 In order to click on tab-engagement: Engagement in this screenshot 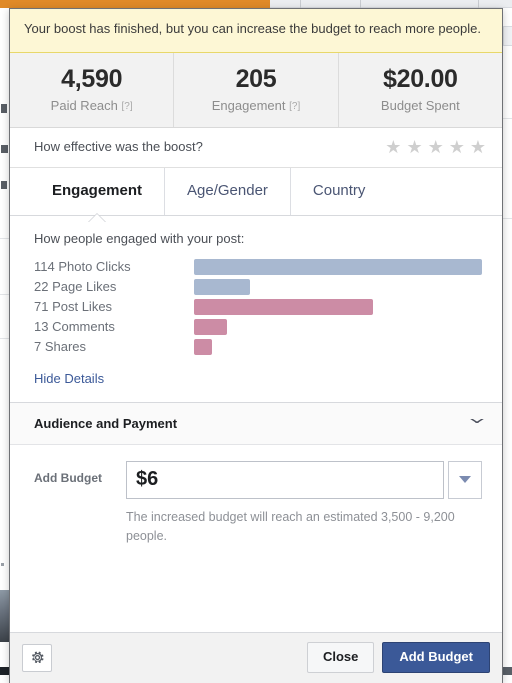, I will do `click(98, 195)`.